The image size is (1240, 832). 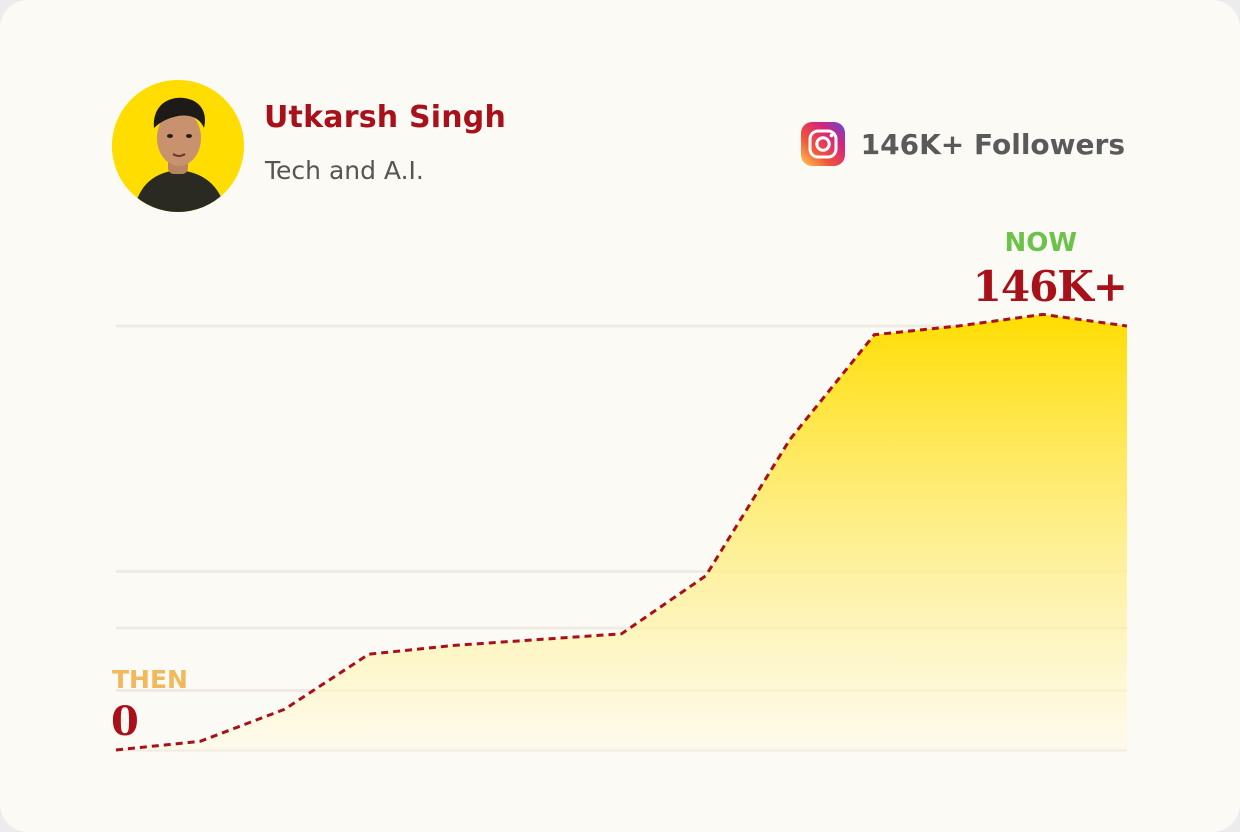 I want to click on then-value: 0, so click(x=125, y=721).